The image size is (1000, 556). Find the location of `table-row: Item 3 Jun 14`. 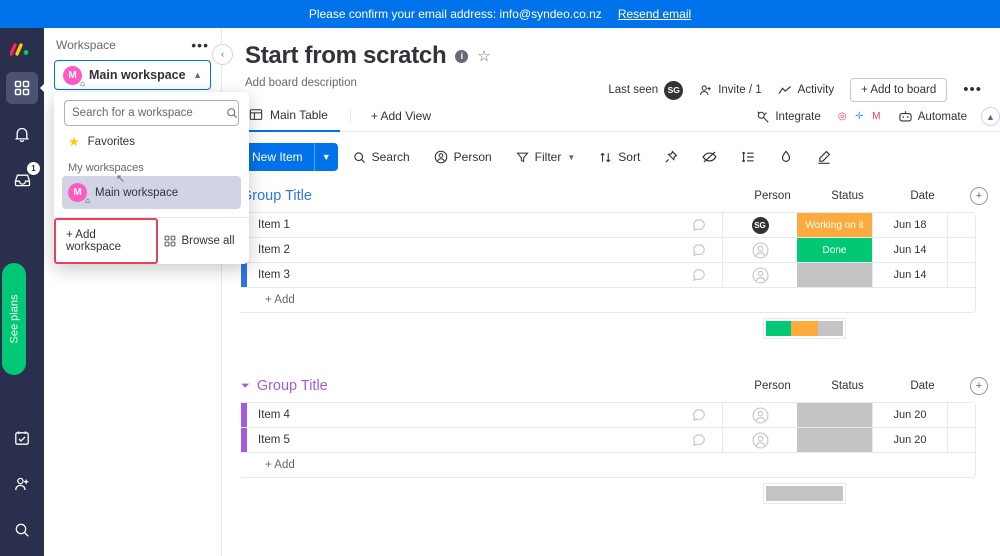

table-row: Item 3 Jun 14 is located at coordinates (608, 275).